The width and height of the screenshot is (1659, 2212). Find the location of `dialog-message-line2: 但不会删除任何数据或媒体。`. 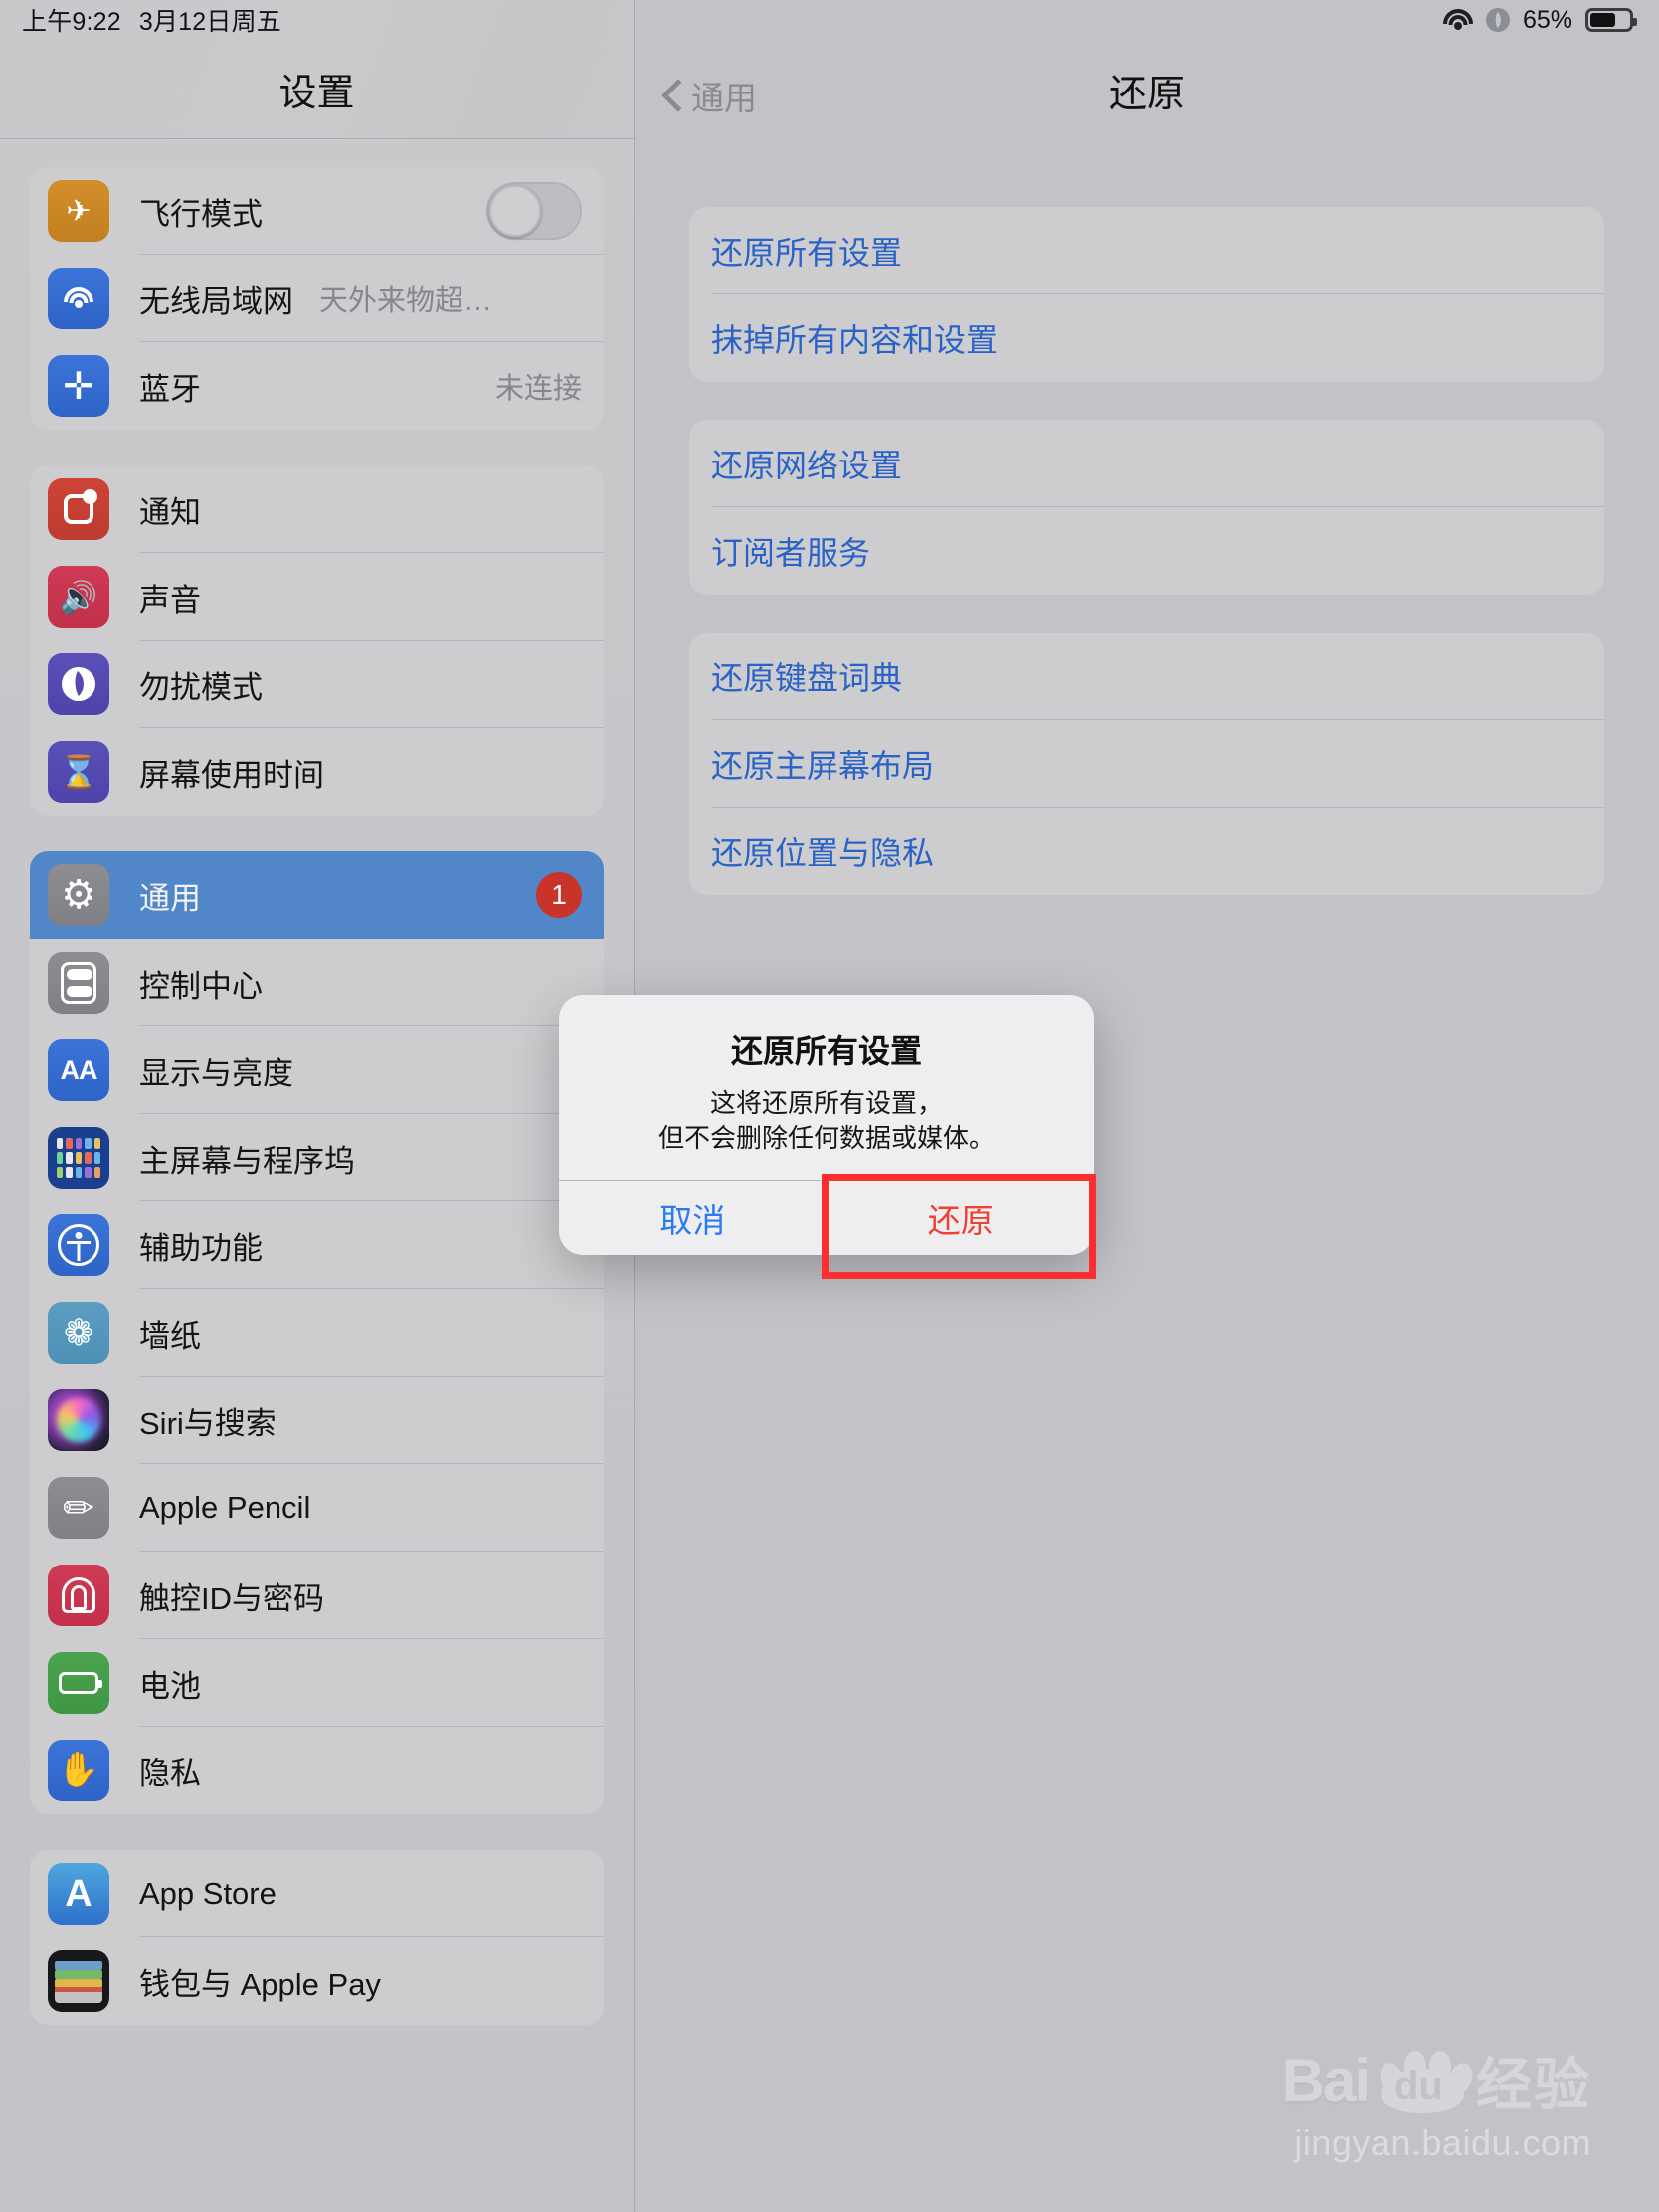

dialog-message-line2: 但不会删除任何数据或媒体。 is located at coordinates (826, 1138).